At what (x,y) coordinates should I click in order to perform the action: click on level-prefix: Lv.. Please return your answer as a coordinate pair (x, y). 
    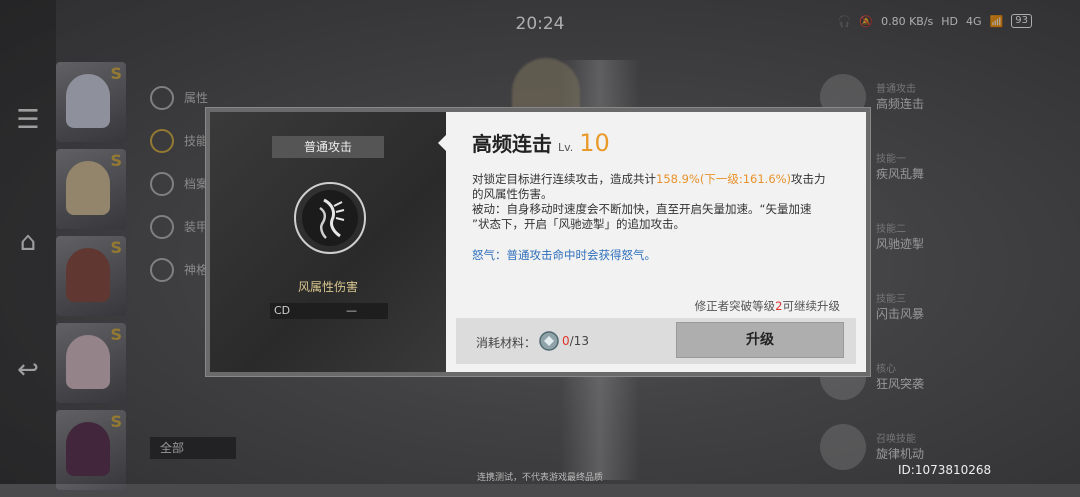
    Looking at the image, I should click on (566, 147).